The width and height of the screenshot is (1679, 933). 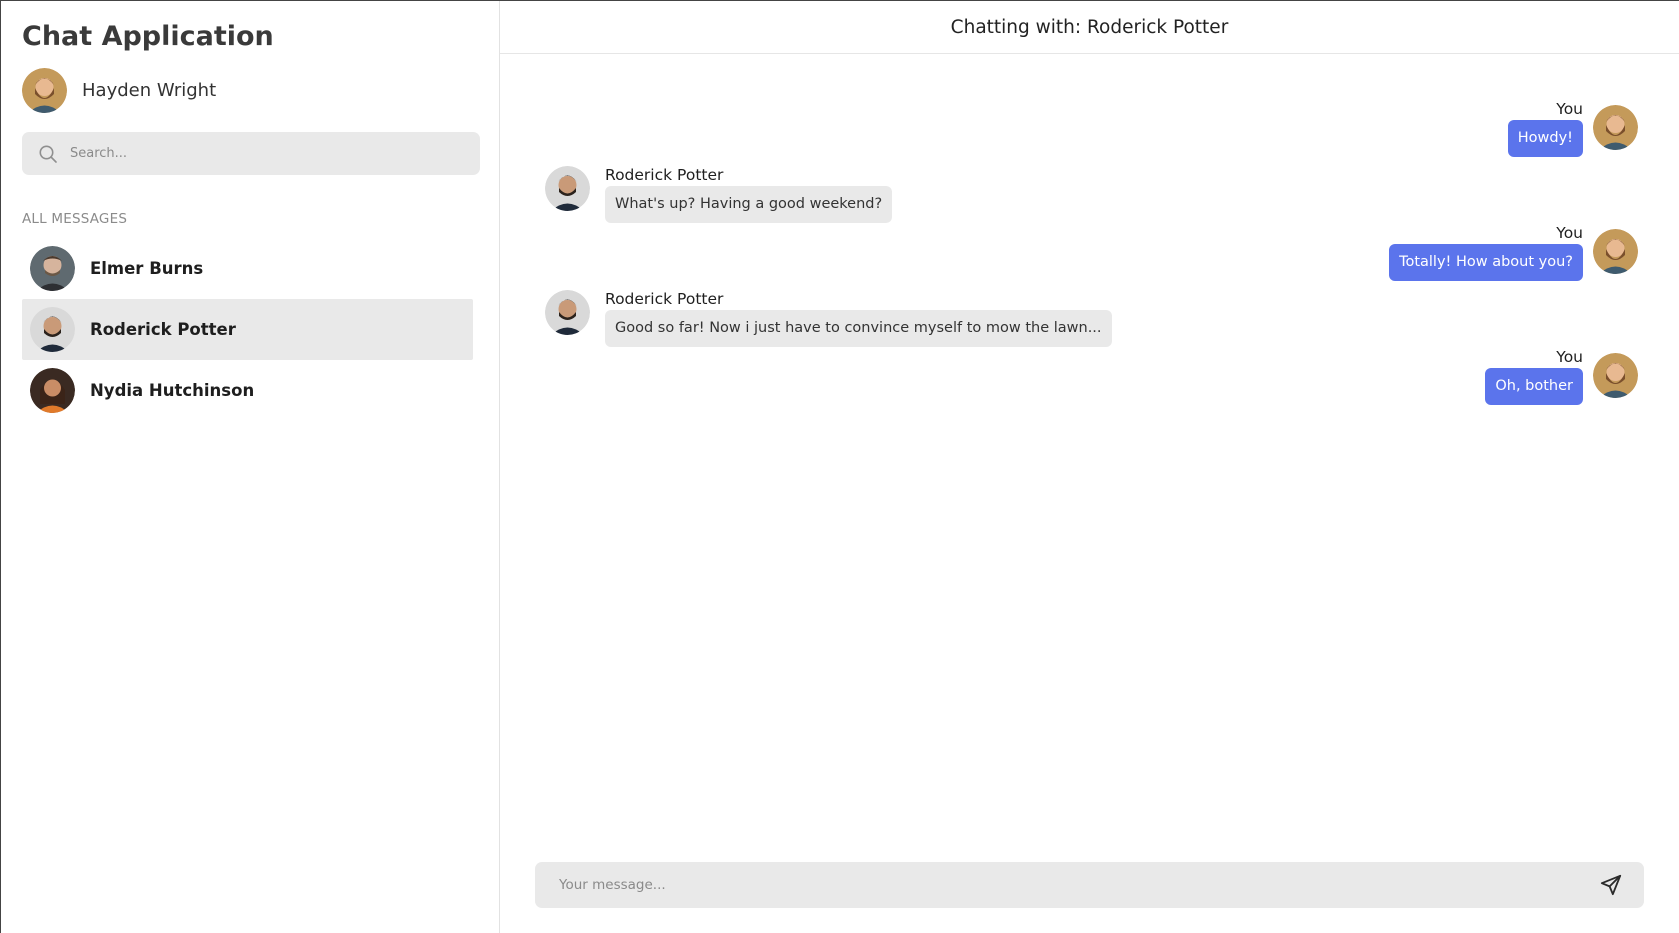 I want to click on search-input, so click(x=260, y=153).